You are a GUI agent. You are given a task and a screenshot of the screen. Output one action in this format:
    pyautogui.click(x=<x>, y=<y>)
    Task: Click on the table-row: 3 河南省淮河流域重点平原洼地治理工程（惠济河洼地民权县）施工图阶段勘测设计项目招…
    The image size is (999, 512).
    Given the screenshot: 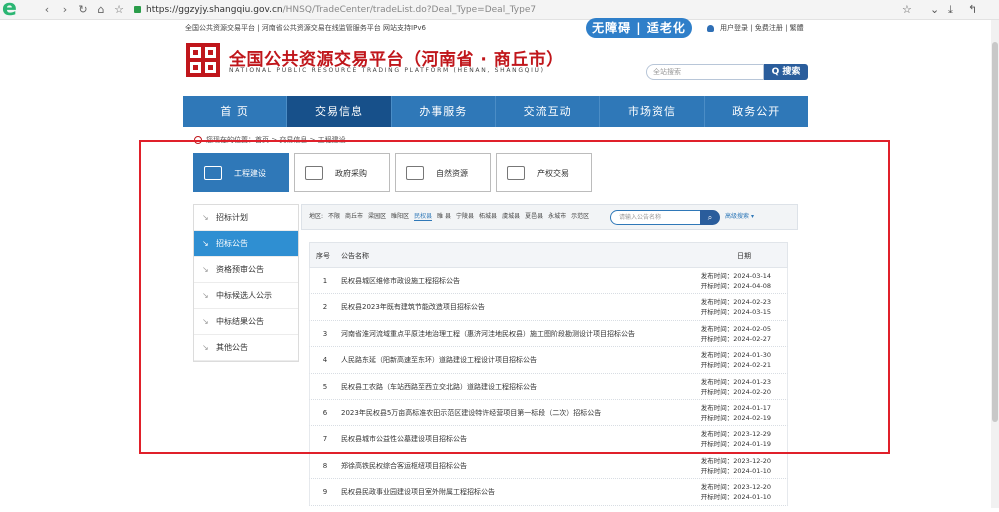 What is the action you would take?
    pyautogui.click(x=548, y=334)
    